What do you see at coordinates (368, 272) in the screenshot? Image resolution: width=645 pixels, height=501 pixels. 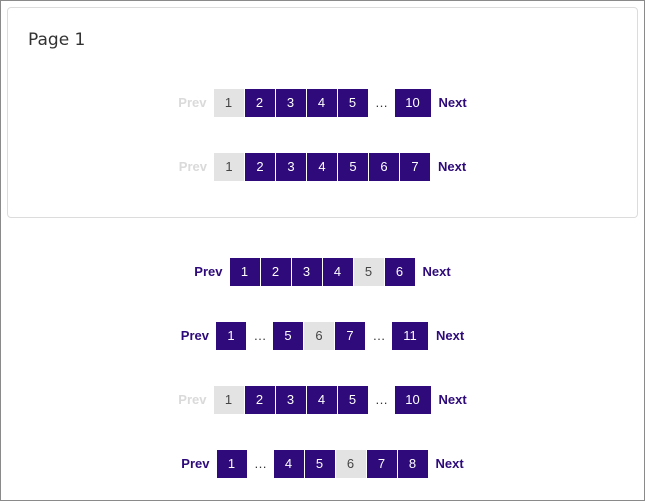 I see `page-button-current: 5` at bounding box center [368, 272].